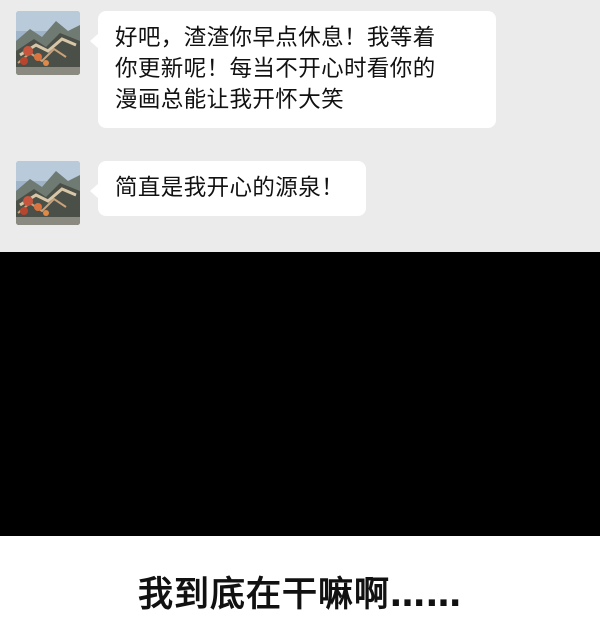 Image resolution: width=600 pixels, height=631 pixels. What do you see at coordinates (275, 69) in the screenshot?
I see `message-text-line: 你更新呢！每当不开心时看你的` at bounding box center [275, 69].